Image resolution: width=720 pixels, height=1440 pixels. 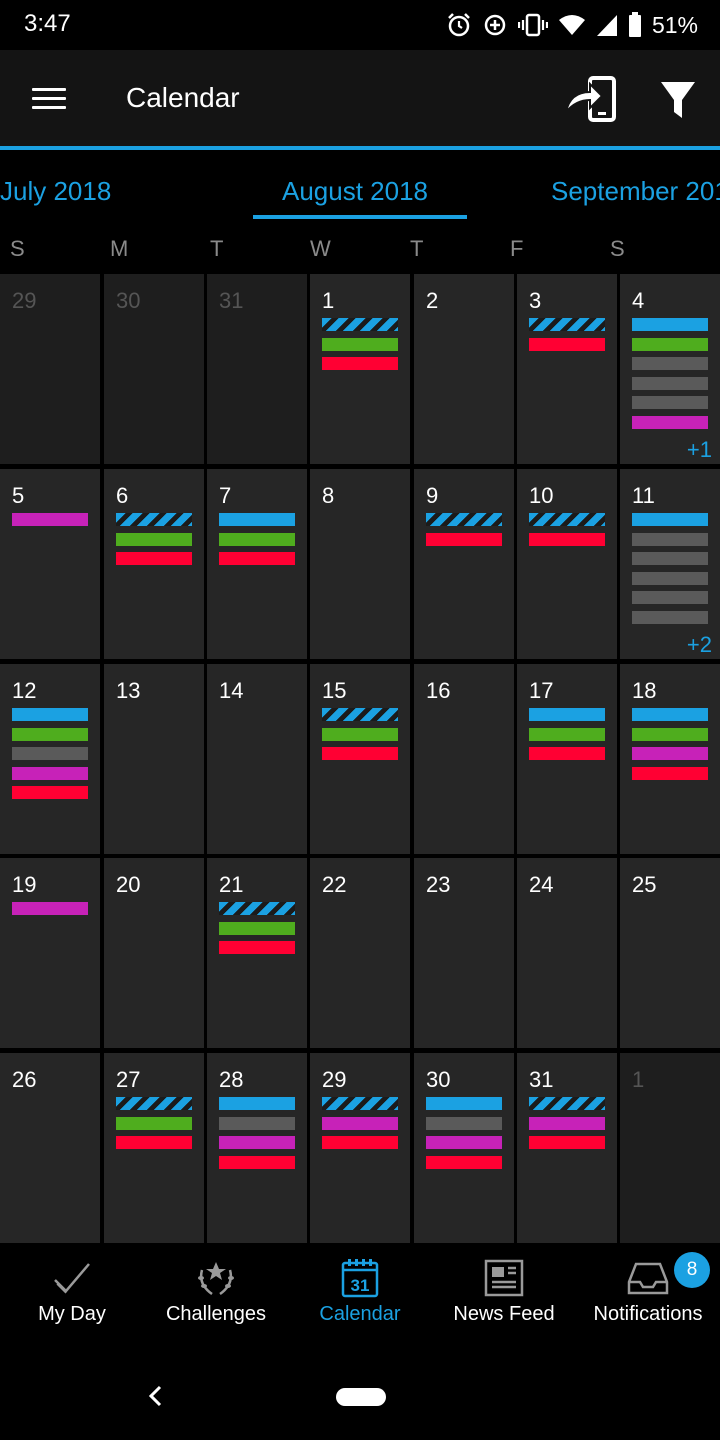 I want to click on day-cell: 3, so click(x=567, y=369).